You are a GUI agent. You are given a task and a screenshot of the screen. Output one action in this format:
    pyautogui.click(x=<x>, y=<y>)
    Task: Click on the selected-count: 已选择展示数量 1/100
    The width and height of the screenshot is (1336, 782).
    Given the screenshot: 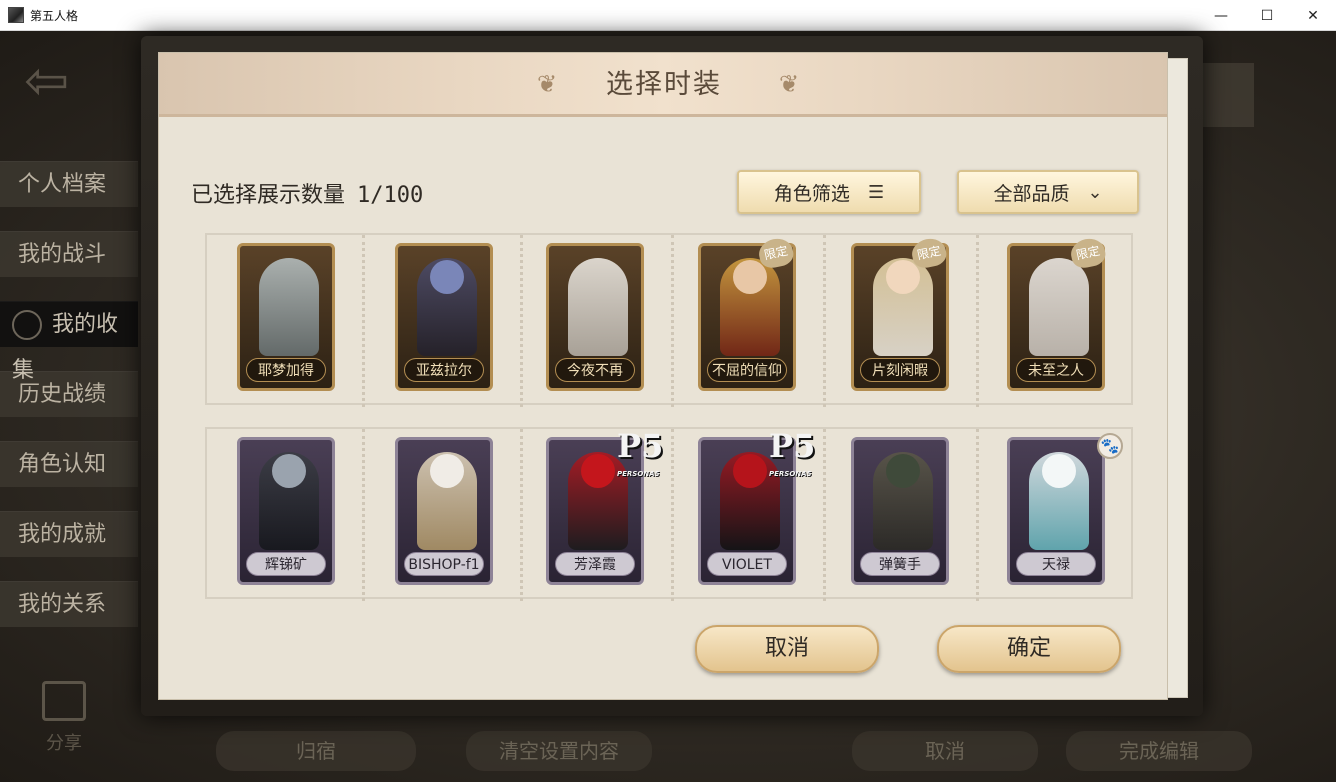 What is the action you would take?
    pyautogui.click(x=307, y=193)
    